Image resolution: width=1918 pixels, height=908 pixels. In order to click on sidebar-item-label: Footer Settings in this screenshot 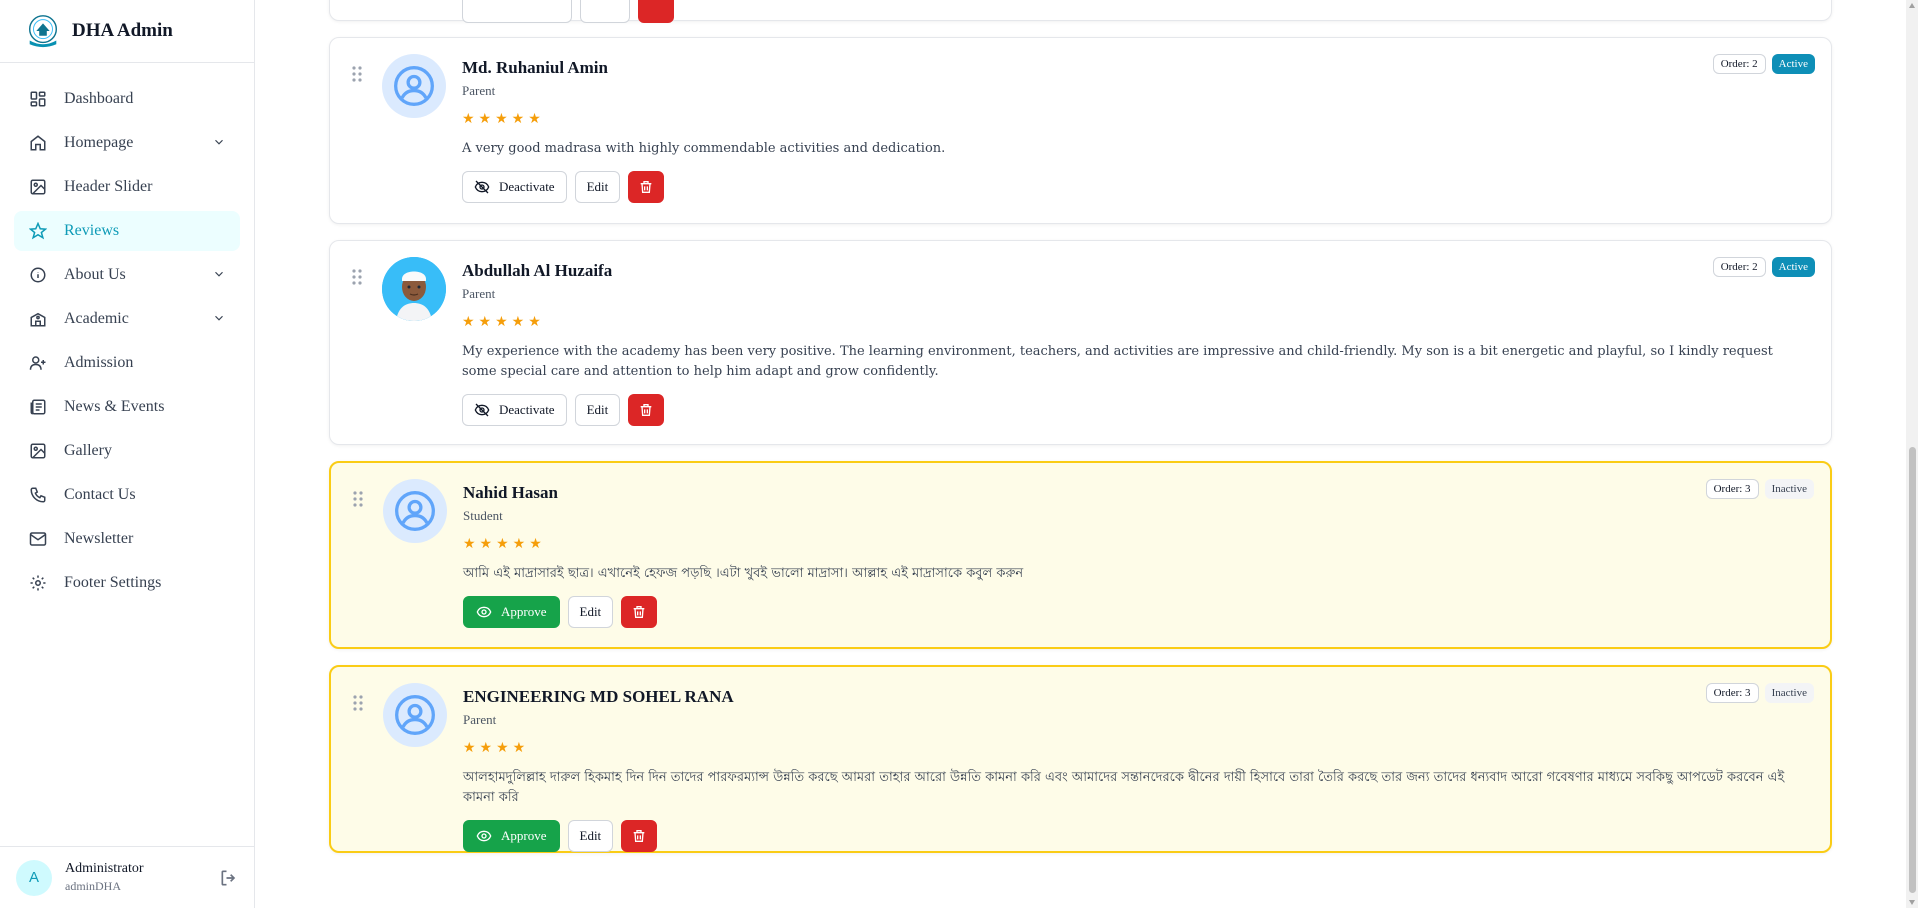, I will do `click(113, 582)`.